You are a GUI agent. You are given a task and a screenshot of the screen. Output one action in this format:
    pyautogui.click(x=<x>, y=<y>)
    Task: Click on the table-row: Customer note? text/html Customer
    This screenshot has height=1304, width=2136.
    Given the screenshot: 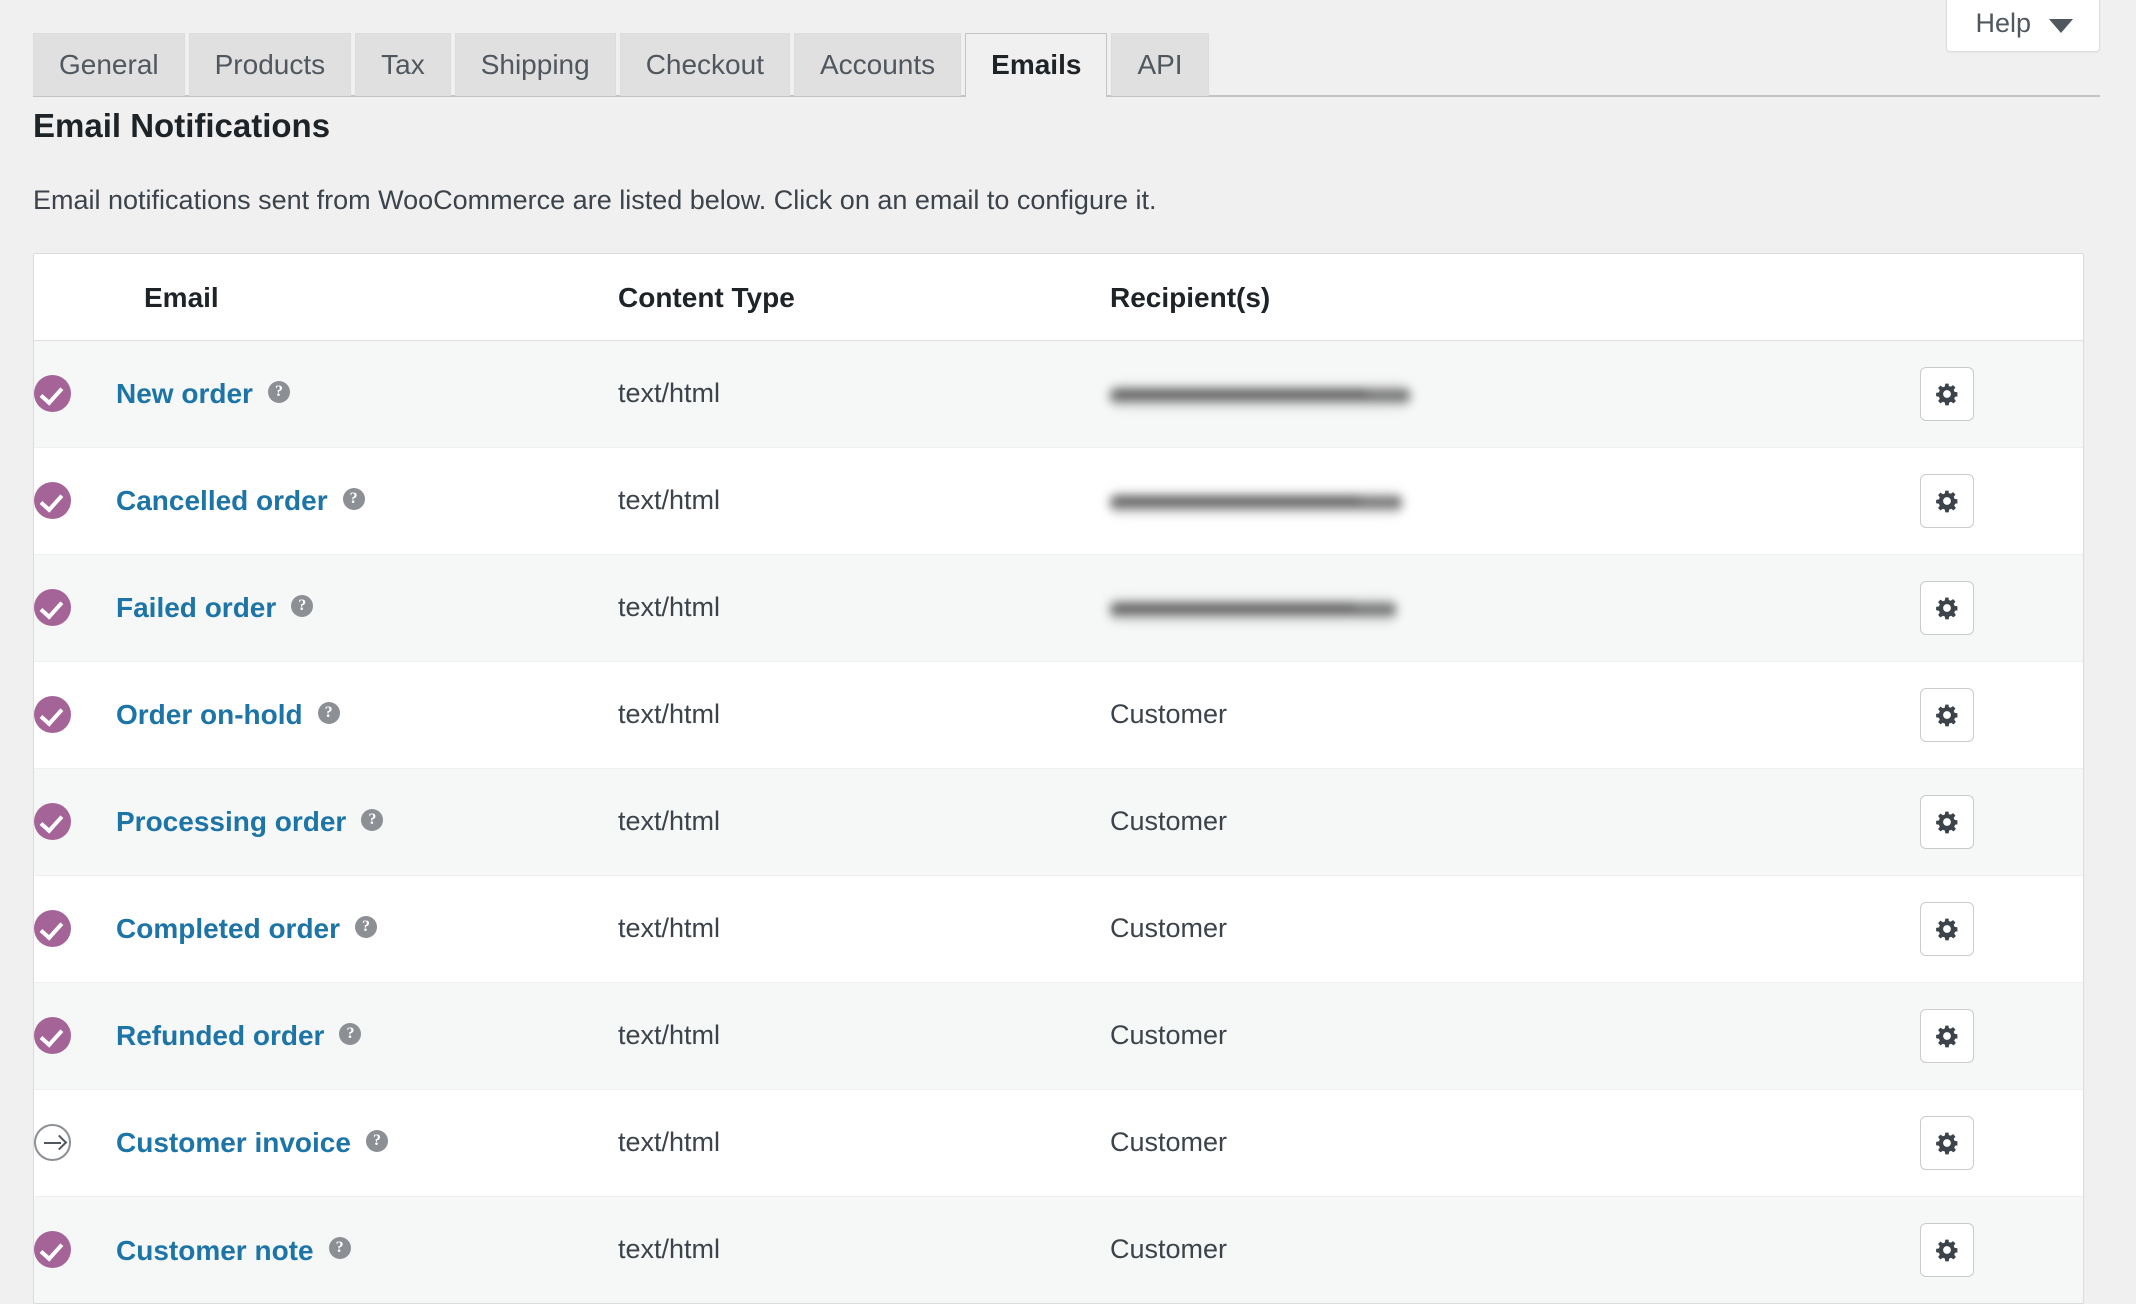 What is the action you would take?
    pyautogui.click(x=1058, y=1249)
    